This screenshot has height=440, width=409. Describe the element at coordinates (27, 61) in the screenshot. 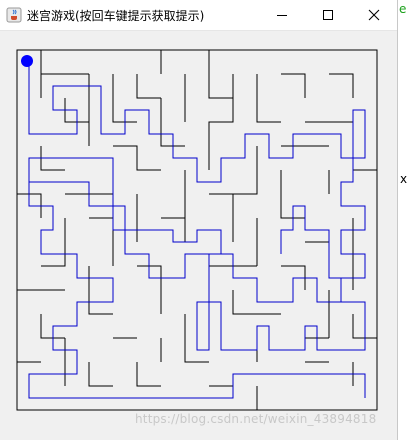

I see `player-marker` at that location.